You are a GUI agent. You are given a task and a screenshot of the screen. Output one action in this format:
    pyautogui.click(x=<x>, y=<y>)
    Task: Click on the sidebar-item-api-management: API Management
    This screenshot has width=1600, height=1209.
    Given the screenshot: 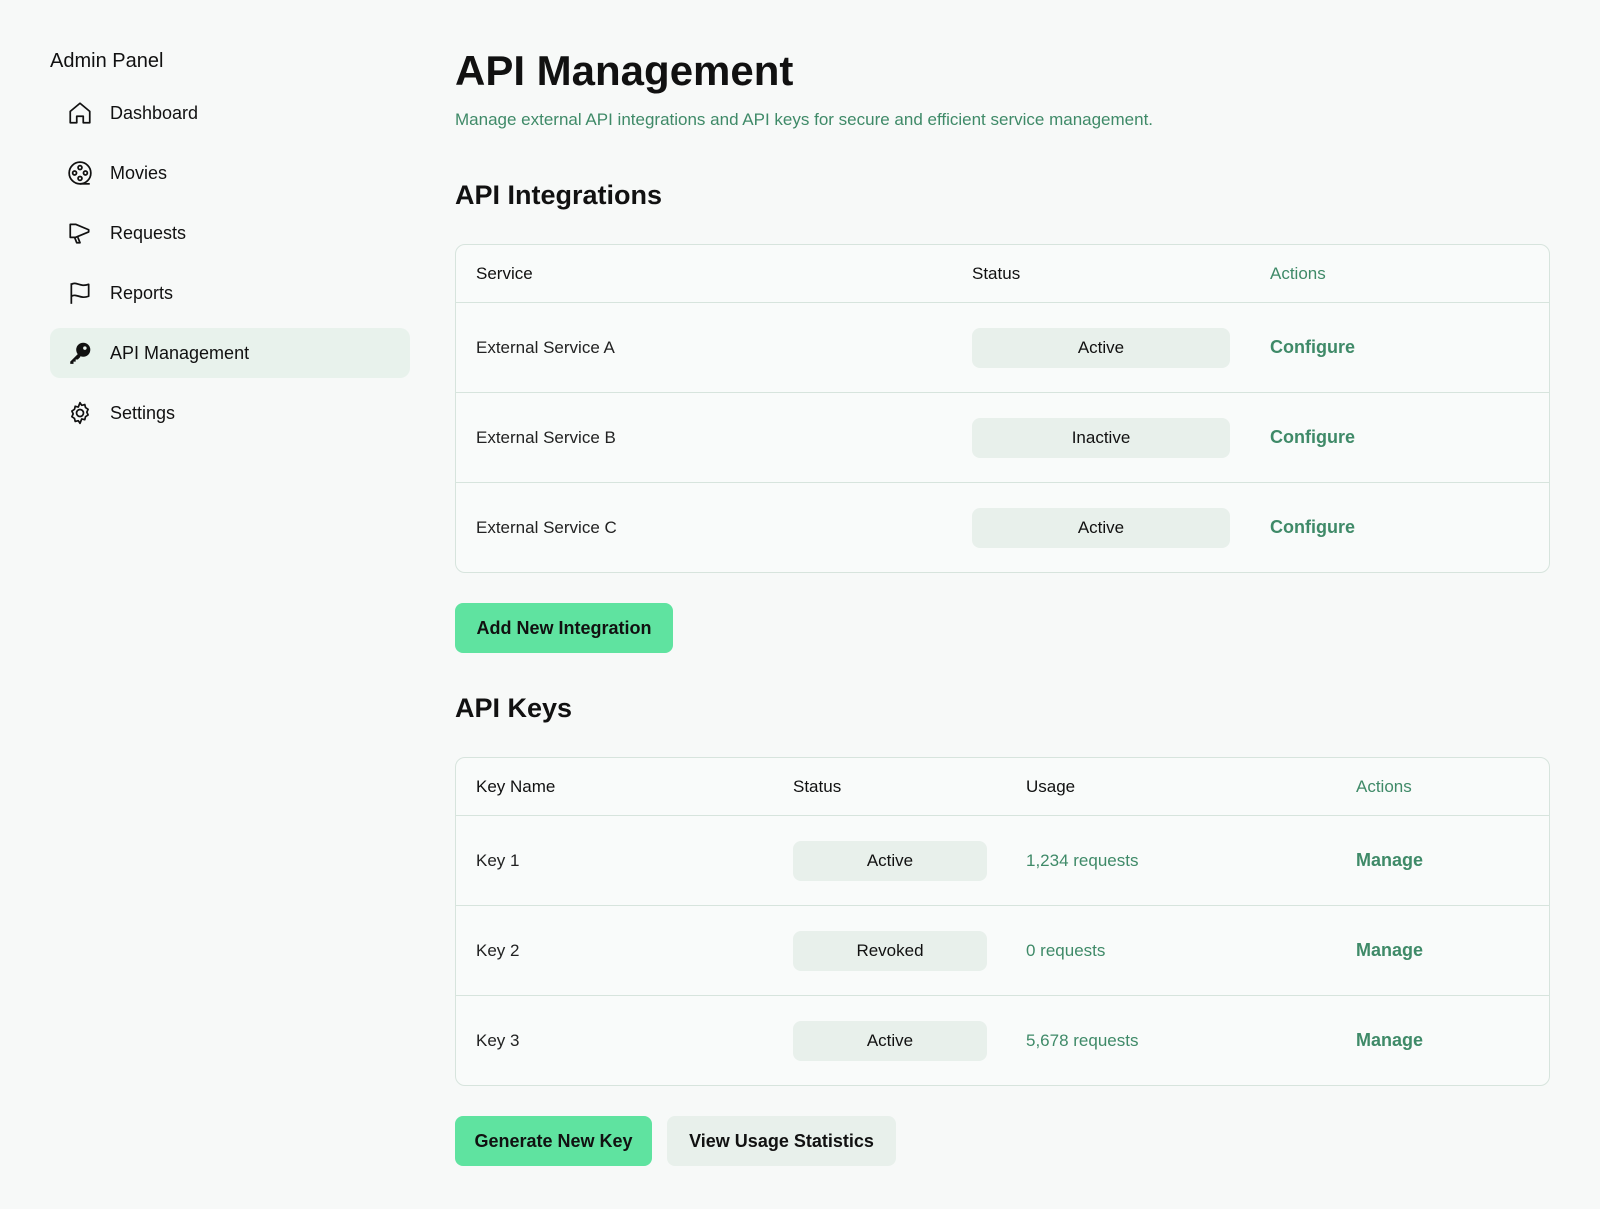 What is the action you would take?
    pyautogui.click(x=230, y=353)
    